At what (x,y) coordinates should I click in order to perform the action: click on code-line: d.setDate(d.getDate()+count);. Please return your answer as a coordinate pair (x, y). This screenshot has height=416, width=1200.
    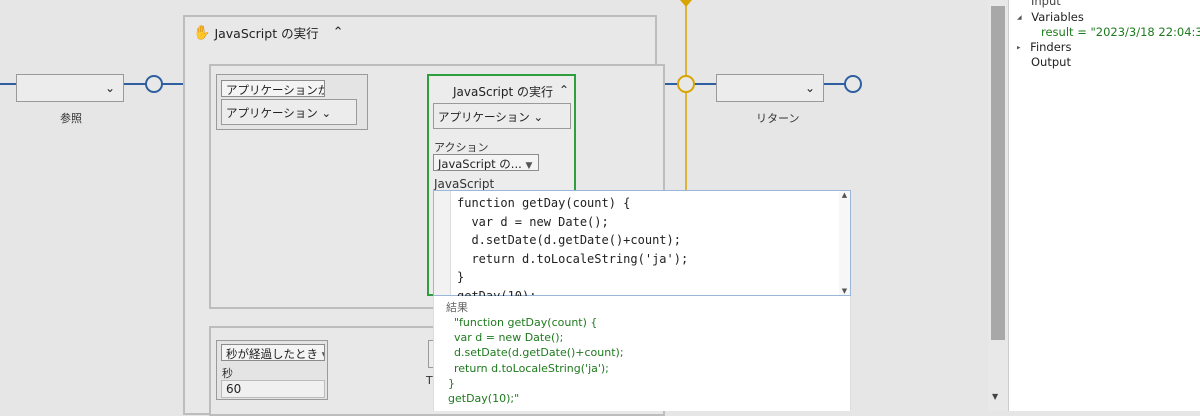
    Looking at the image, I should click on (569, 240).